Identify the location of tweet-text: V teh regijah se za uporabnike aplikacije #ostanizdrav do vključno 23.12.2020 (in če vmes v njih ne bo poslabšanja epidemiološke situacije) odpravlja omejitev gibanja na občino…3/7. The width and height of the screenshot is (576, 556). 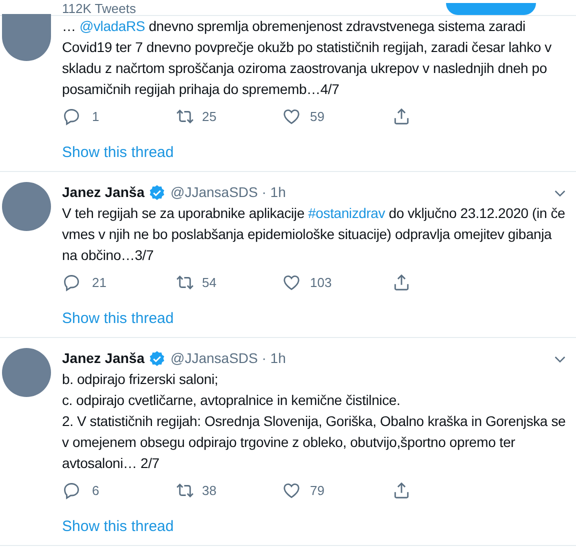
(314, 234).